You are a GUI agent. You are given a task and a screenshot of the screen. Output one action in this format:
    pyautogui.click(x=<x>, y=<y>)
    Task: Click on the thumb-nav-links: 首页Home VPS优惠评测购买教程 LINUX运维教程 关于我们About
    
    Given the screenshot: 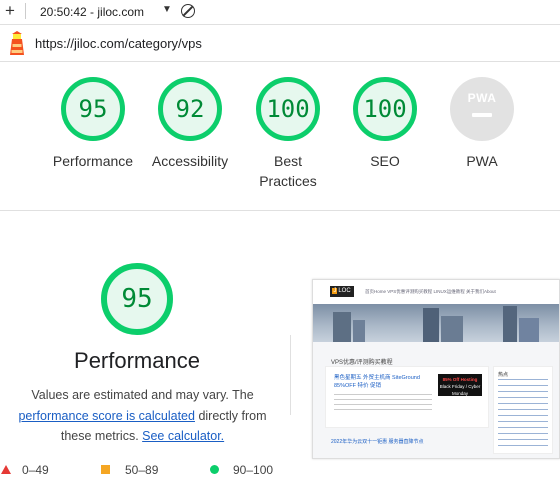 What is the action you would take?
    pyautogui.click(x=430, y=291)
    